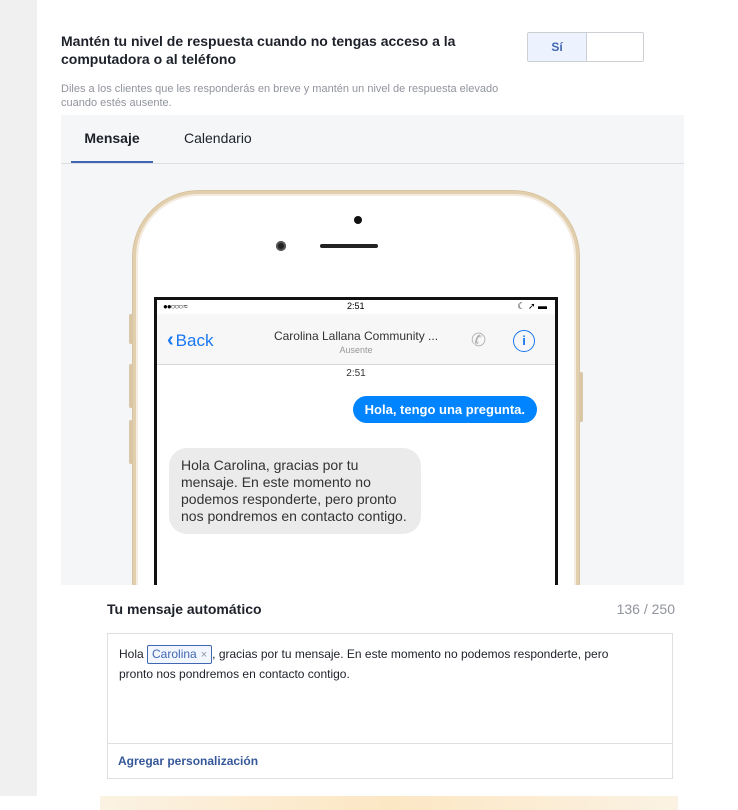 The width and height of the screenshot is (738, 810). Describe the element at coordinates (188, 761) in the screenshot. I see `add-personalization-link: Agregar personalización` at that location.